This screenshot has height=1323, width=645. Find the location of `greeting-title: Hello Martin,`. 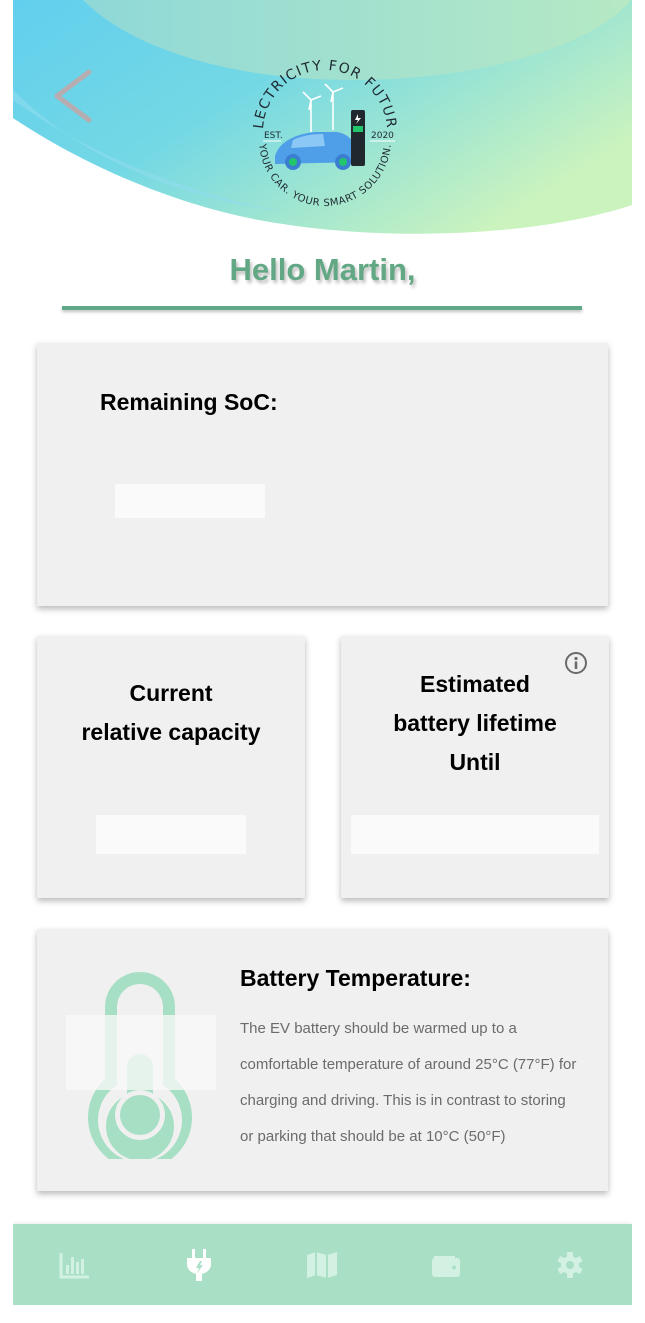

greeting-title: Hello Martin, is located at coordinates (322, 269).